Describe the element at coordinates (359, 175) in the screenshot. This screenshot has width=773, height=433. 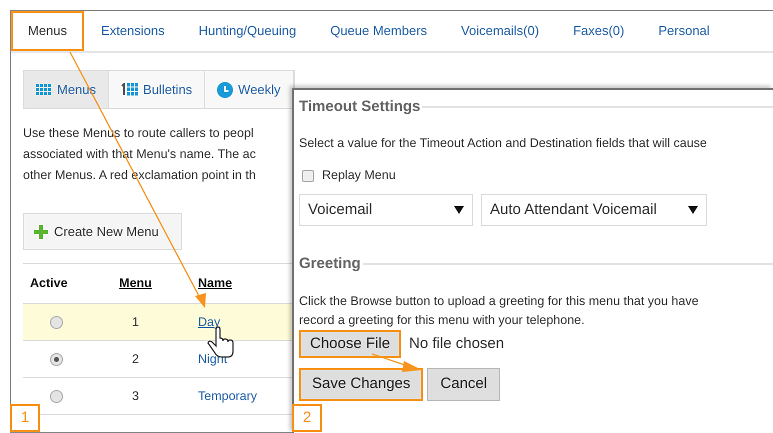
I see `checkbox-label: Replay Menu` at that location.